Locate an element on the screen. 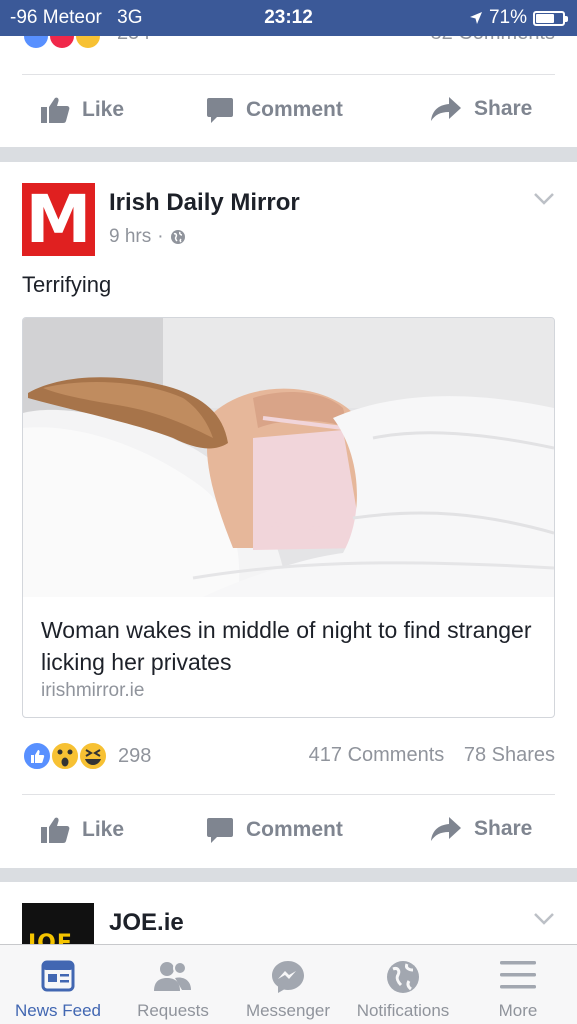 The height and width of the screenshot is (1024, 577). tab-notifications: Notifications is located at coordinates (403, 984).